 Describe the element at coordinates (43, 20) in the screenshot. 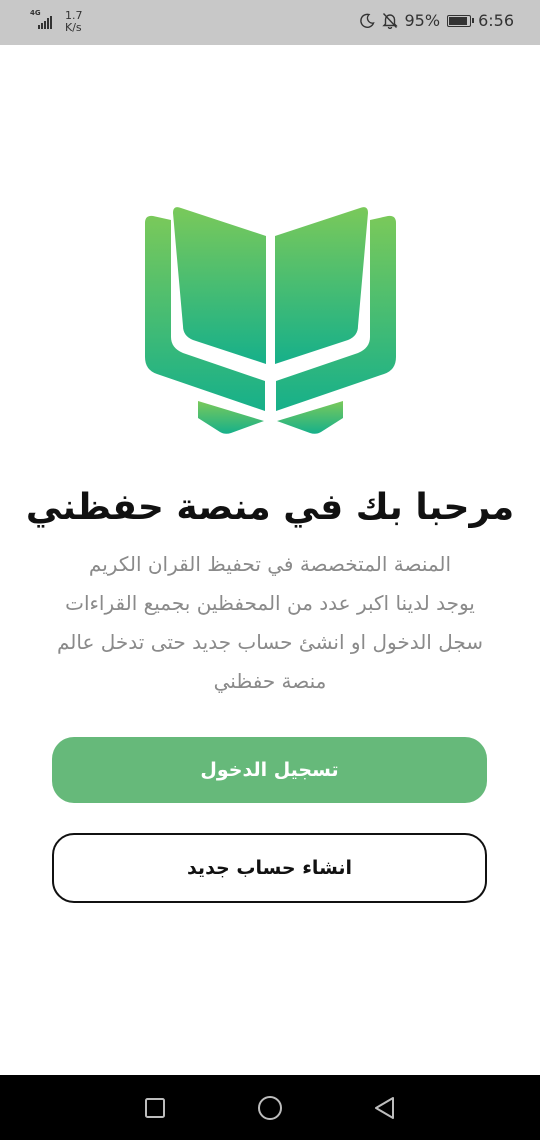

I see `signal-icon: 4G` at that location.